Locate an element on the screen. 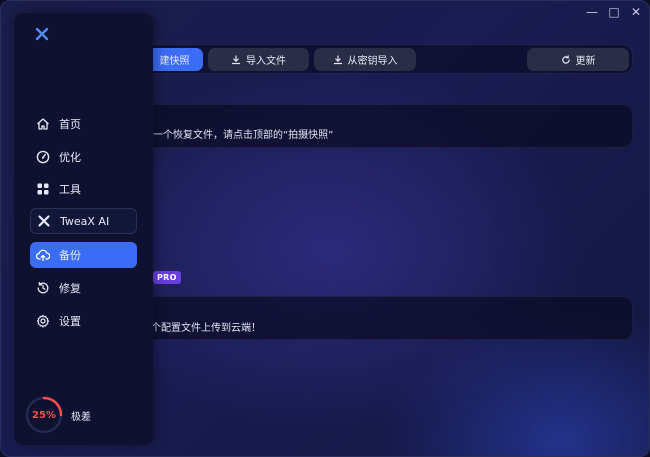  gauge-icon is located at coordinates (43, 157).